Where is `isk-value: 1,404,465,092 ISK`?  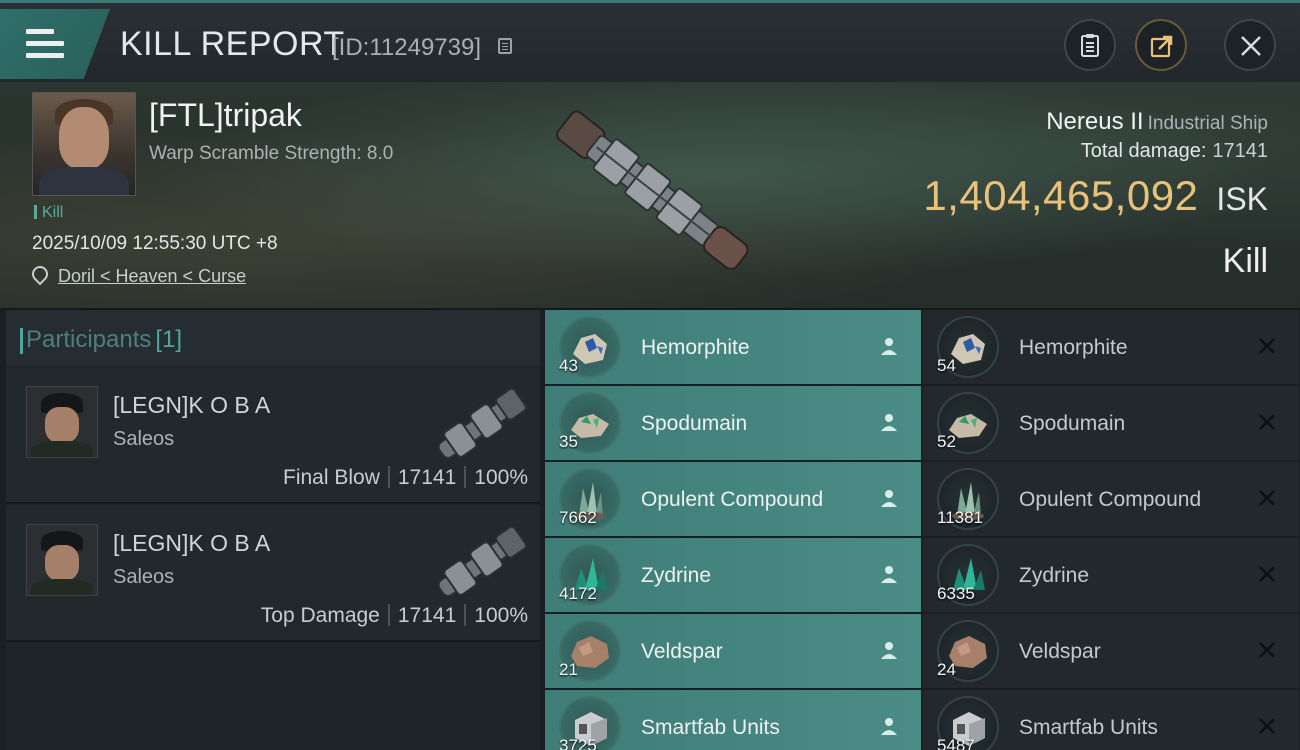 isk-value: 1,404,465,092 ISK is located at coordinates (1095, 196).